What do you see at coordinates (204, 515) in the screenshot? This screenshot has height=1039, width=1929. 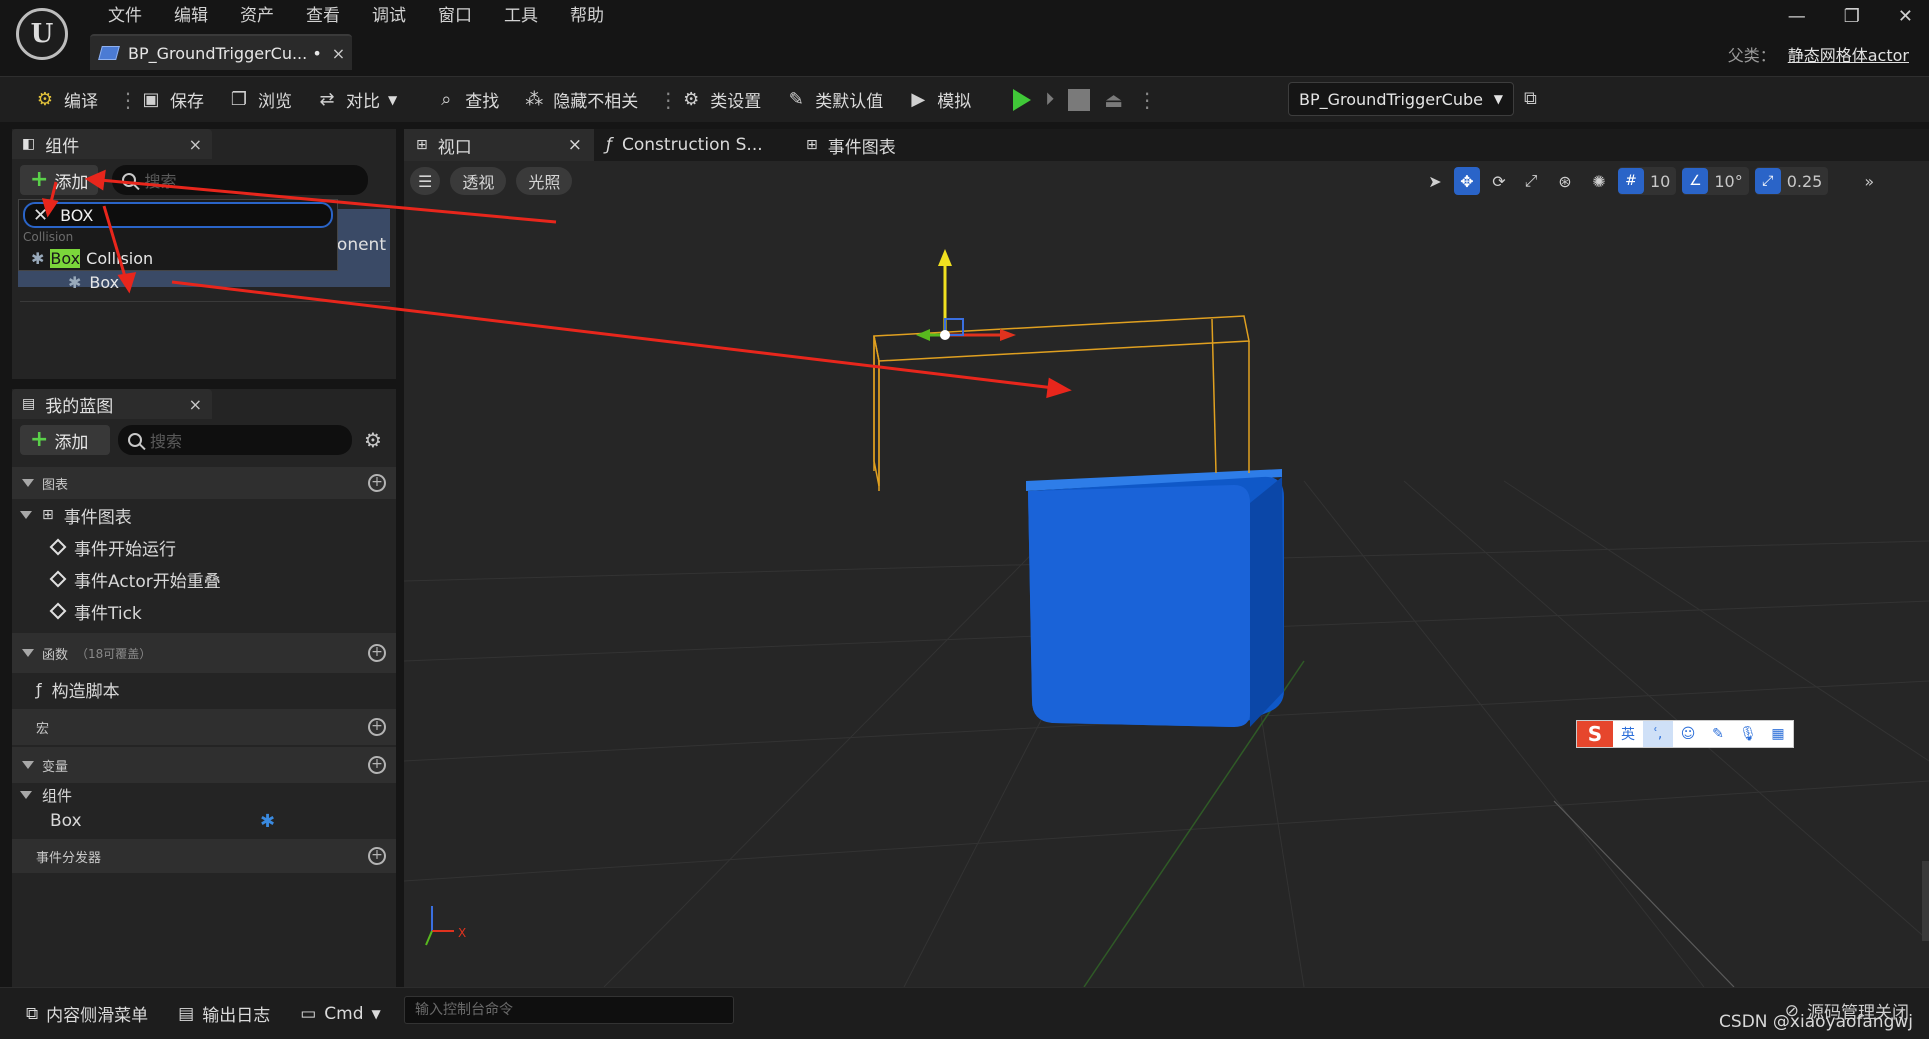 I see `tree-event-graph: ⊞ 事件图表` at bounding box center [204, 515].